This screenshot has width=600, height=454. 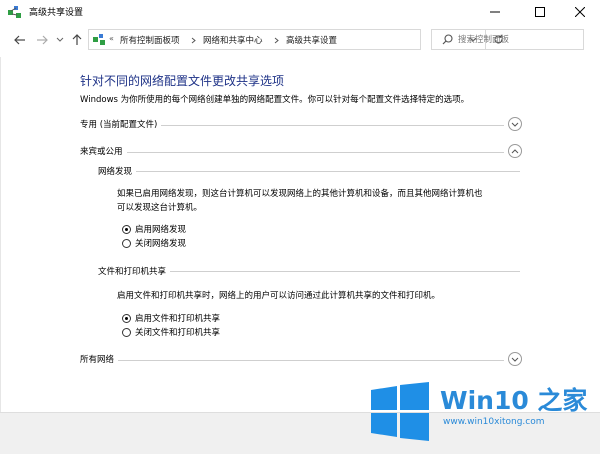 I want to click on file-printer-sharing-header: 文件和打印机共享, so click(x=309, y=271).